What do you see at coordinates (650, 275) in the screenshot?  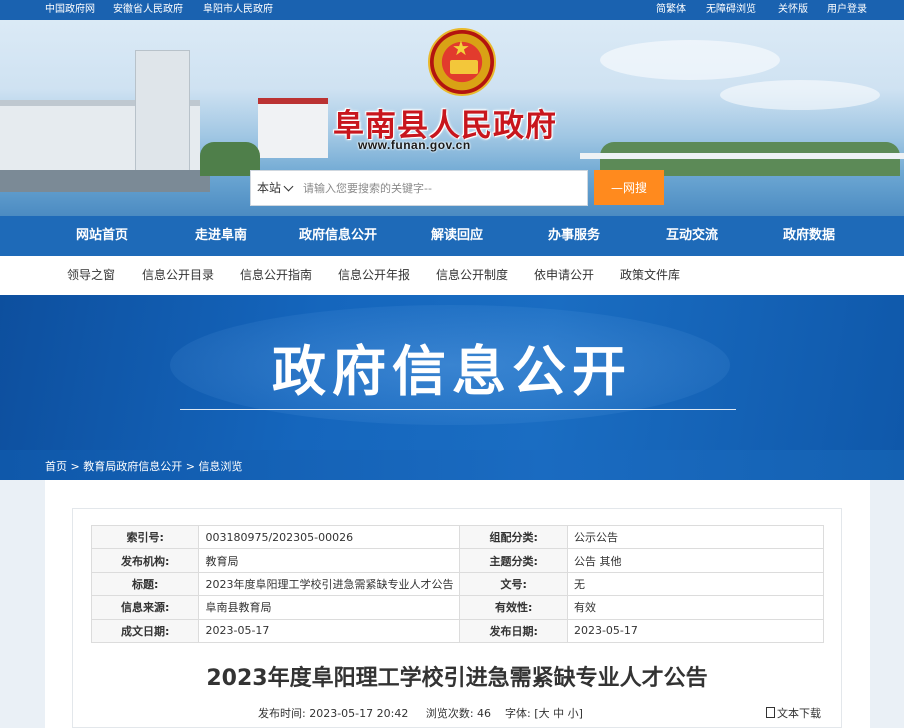 I see `subnav-policy-library: 政策文件库` at bounding box center [650, 275].